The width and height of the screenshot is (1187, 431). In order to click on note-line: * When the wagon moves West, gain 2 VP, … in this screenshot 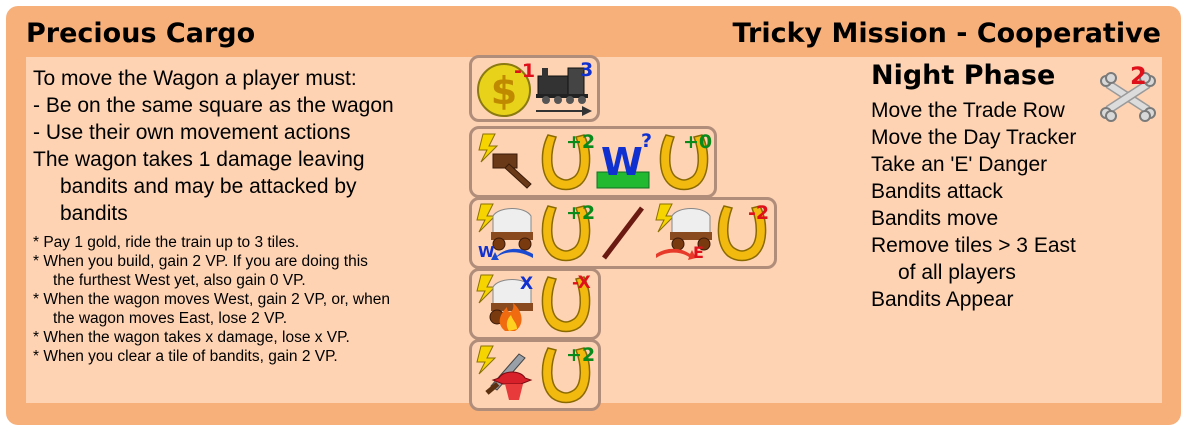, I will do `click(211, 299)`.